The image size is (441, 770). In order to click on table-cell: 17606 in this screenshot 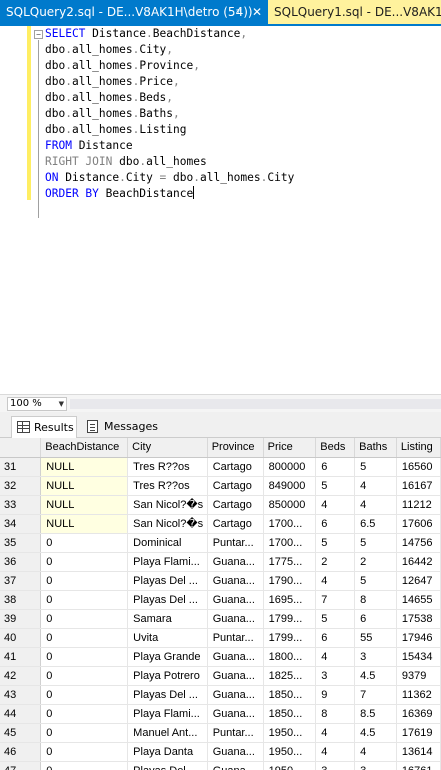, I will do `click(418, 524)`.